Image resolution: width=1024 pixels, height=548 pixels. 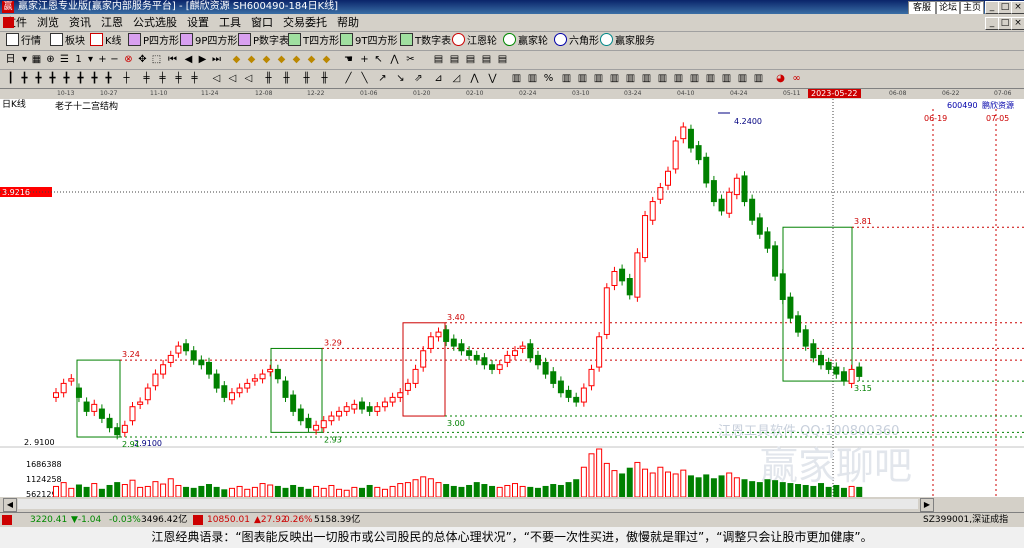 I want to click on gann-line-4-icon: ↘, so click(x=400, y=78).